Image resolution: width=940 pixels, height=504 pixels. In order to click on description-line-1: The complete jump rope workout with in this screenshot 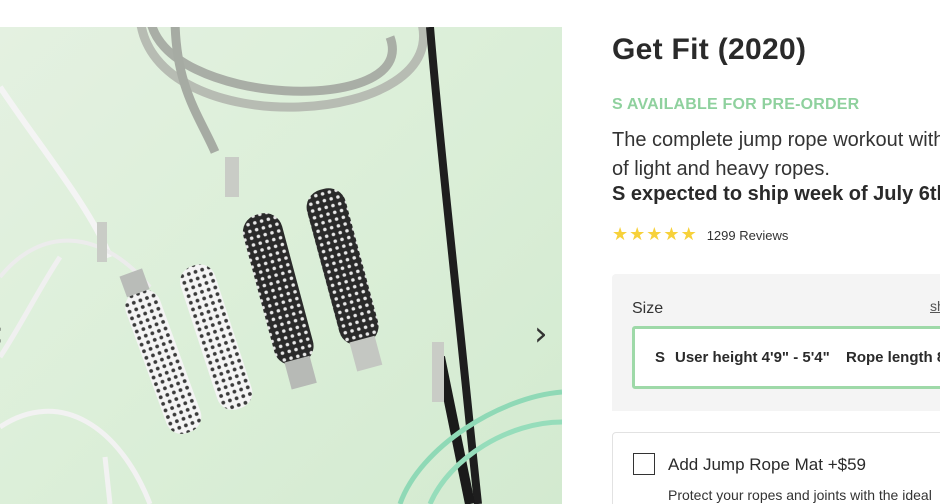, I will do `click(776, 140)`.